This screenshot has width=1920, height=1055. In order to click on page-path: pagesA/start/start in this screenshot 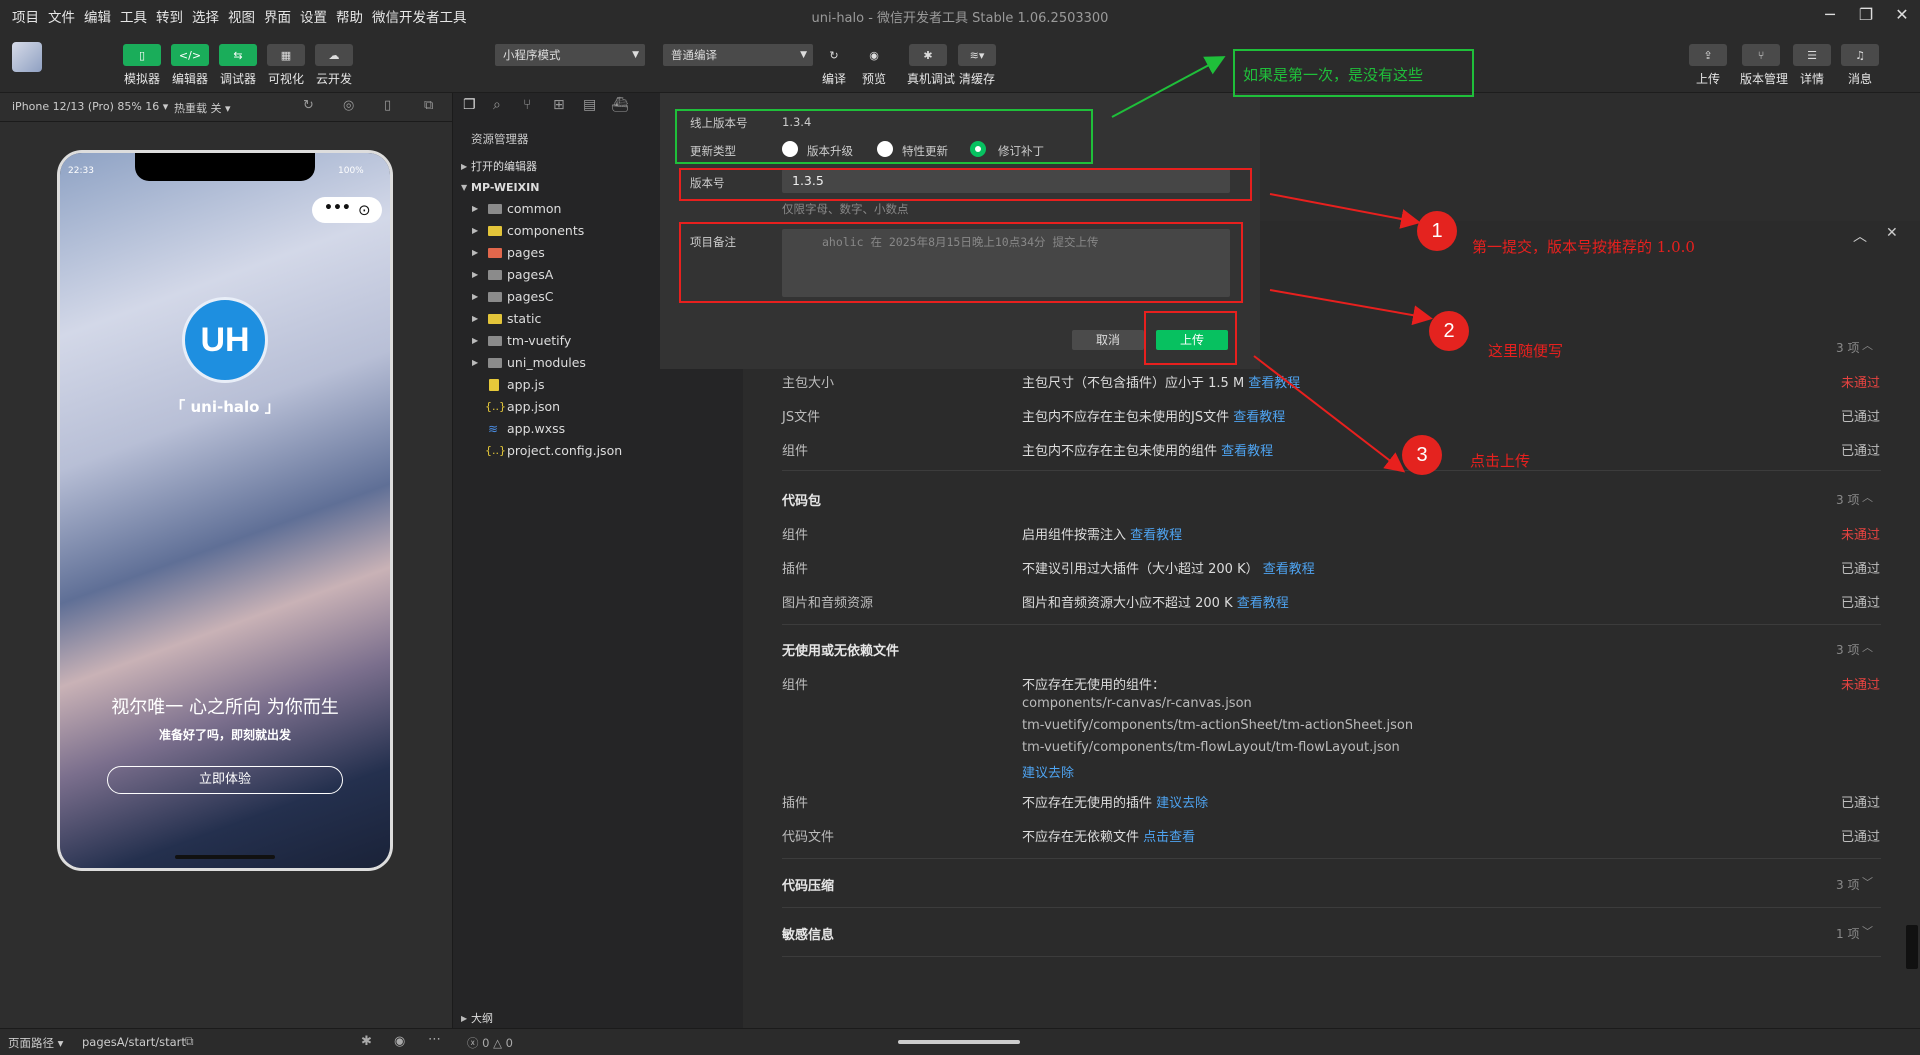, I will do `click(134, 1042)`.